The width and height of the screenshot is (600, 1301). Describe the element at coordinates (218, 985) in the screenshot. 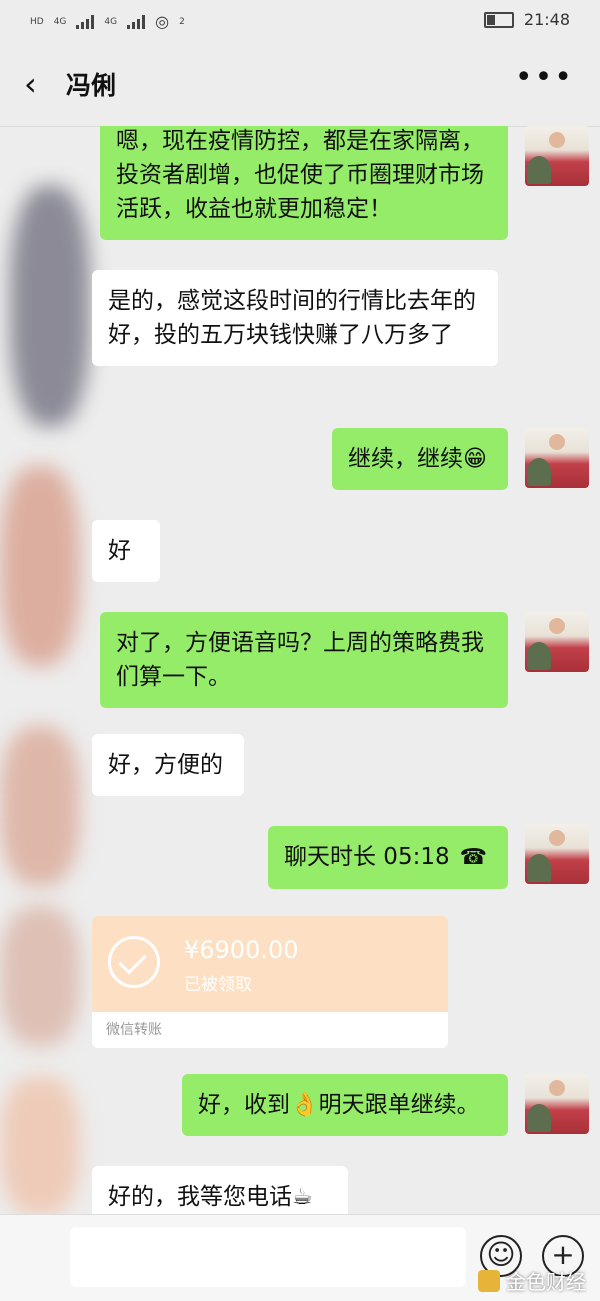

I see `transfer-status: 已被领取` at that location.